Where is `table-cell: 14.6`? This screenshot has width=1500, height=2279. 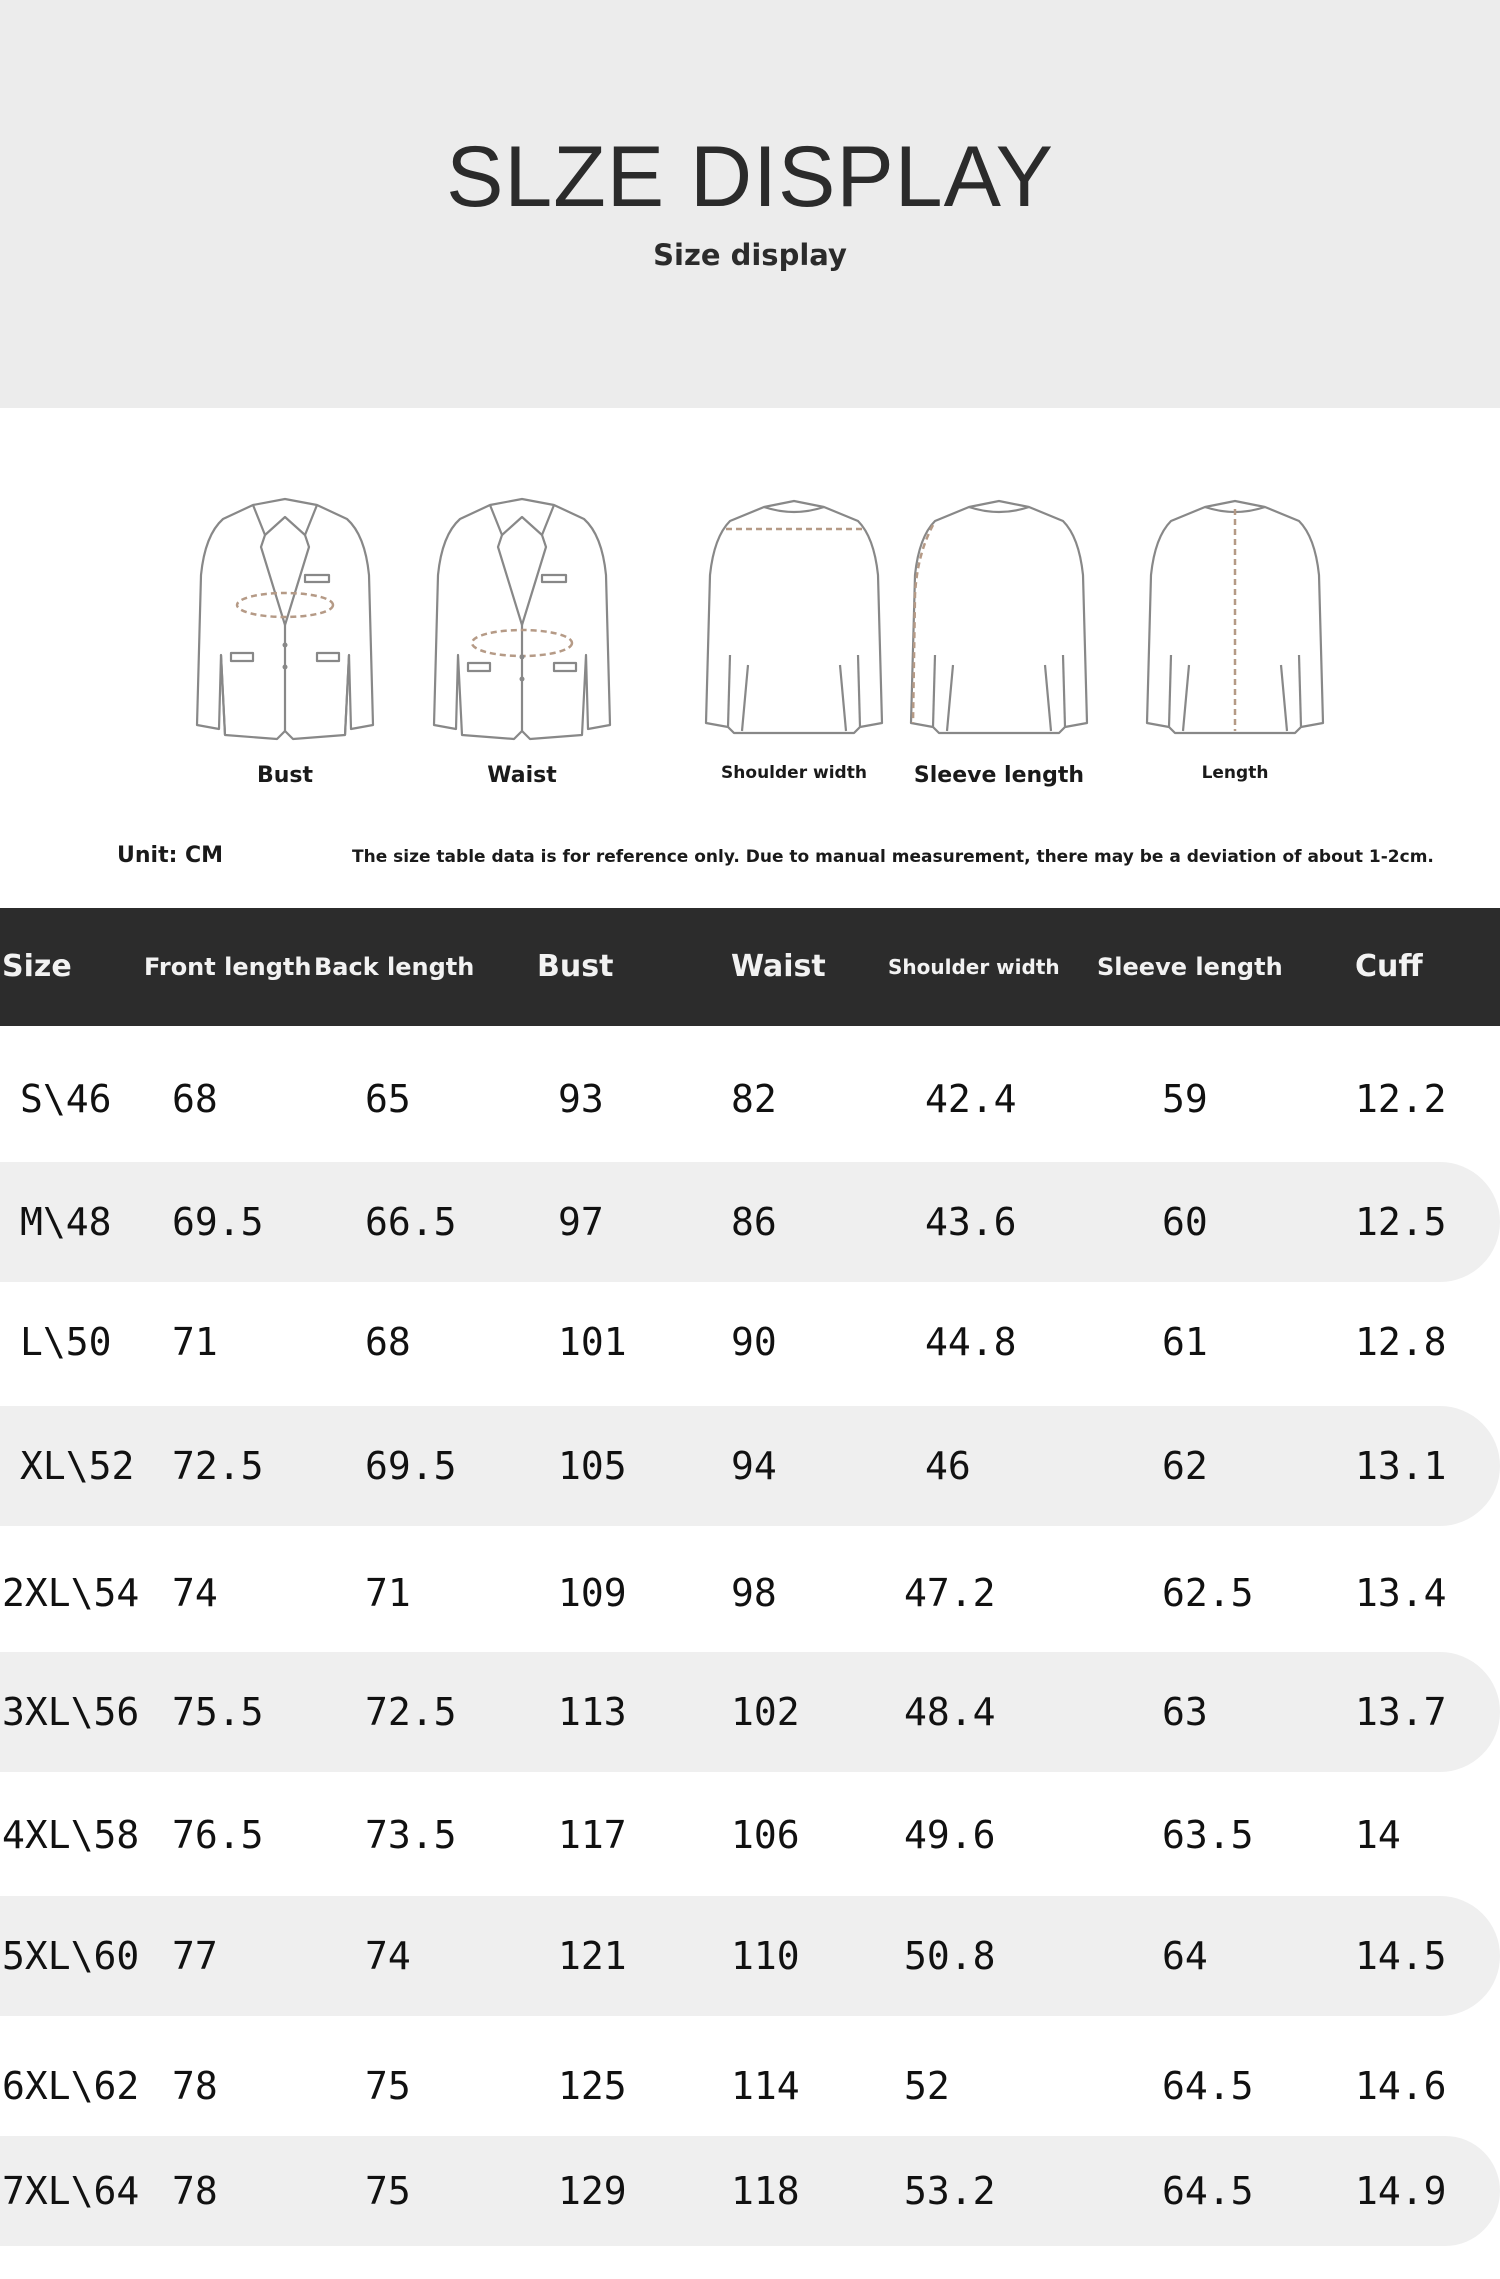 table-cell: 14.6 is located at coordinates (1401, 2086).